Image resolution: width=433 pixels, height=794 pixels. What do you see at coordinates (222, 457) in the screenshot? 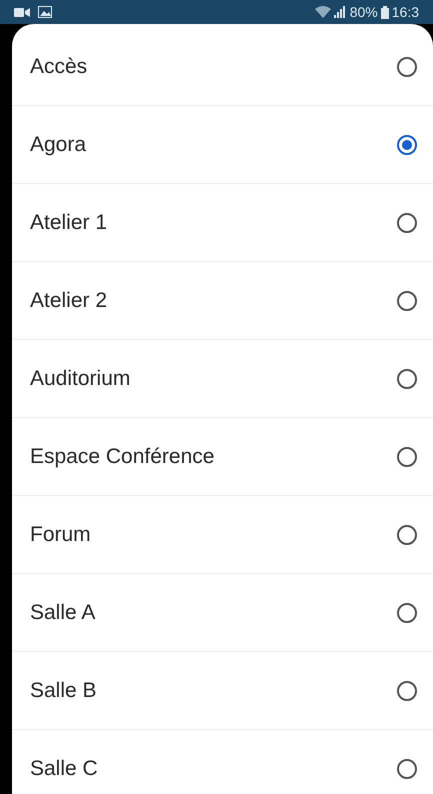
I see `radio-option: Espace Conférence` at bounding box center [222, 457].